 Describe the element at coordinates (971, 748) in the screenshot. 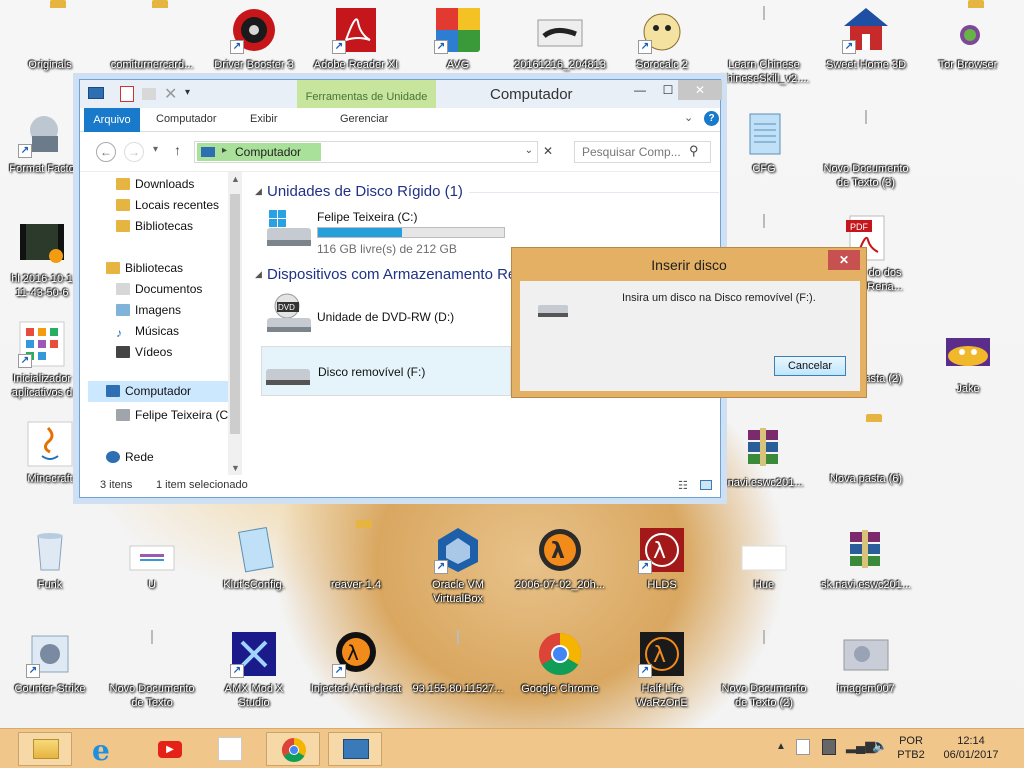

I see `clock: 12:14 06/01/2017` at that location.